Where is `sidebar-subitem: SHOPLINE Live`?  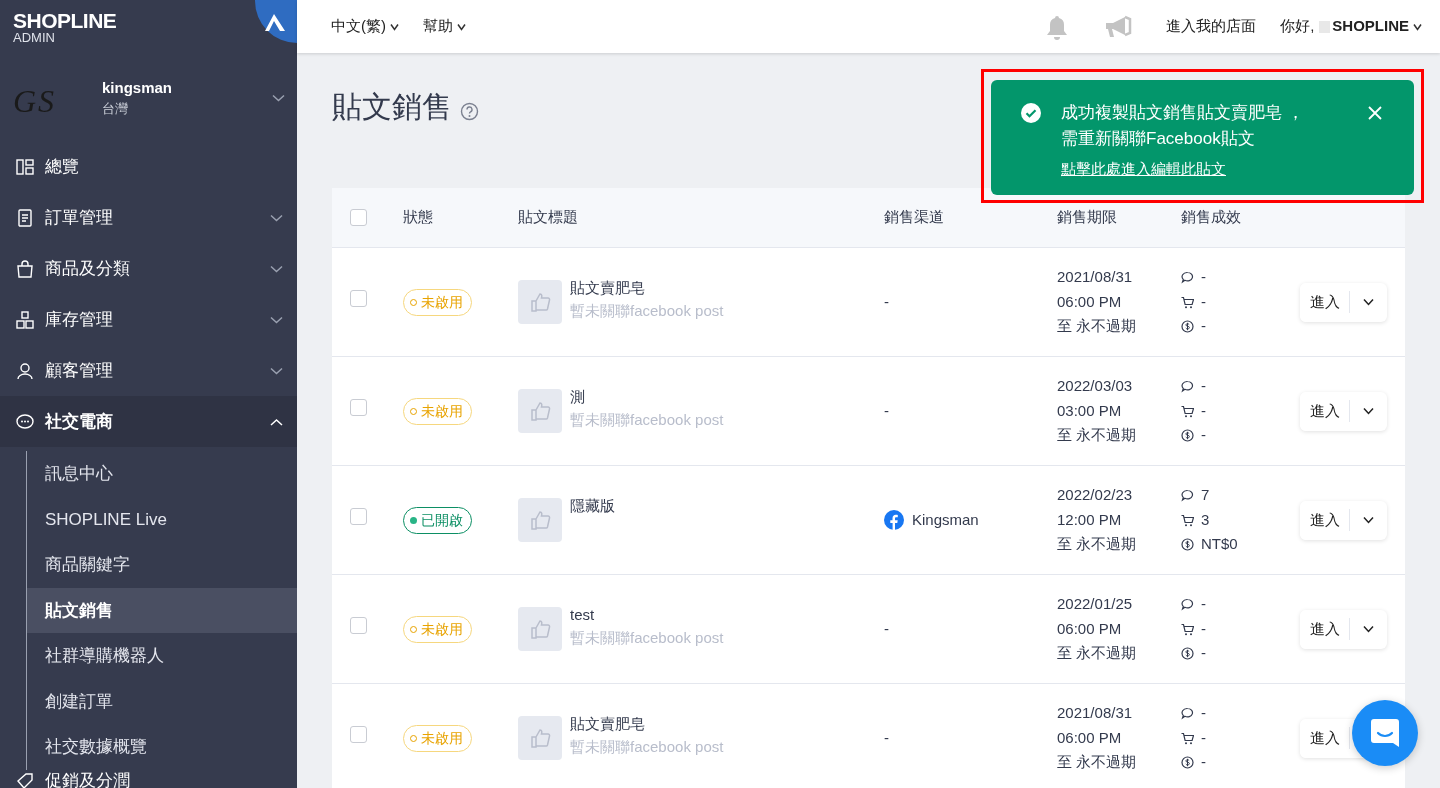
sidebar-subitem: SHOPLINE Live is located at coordinates (162, 519).